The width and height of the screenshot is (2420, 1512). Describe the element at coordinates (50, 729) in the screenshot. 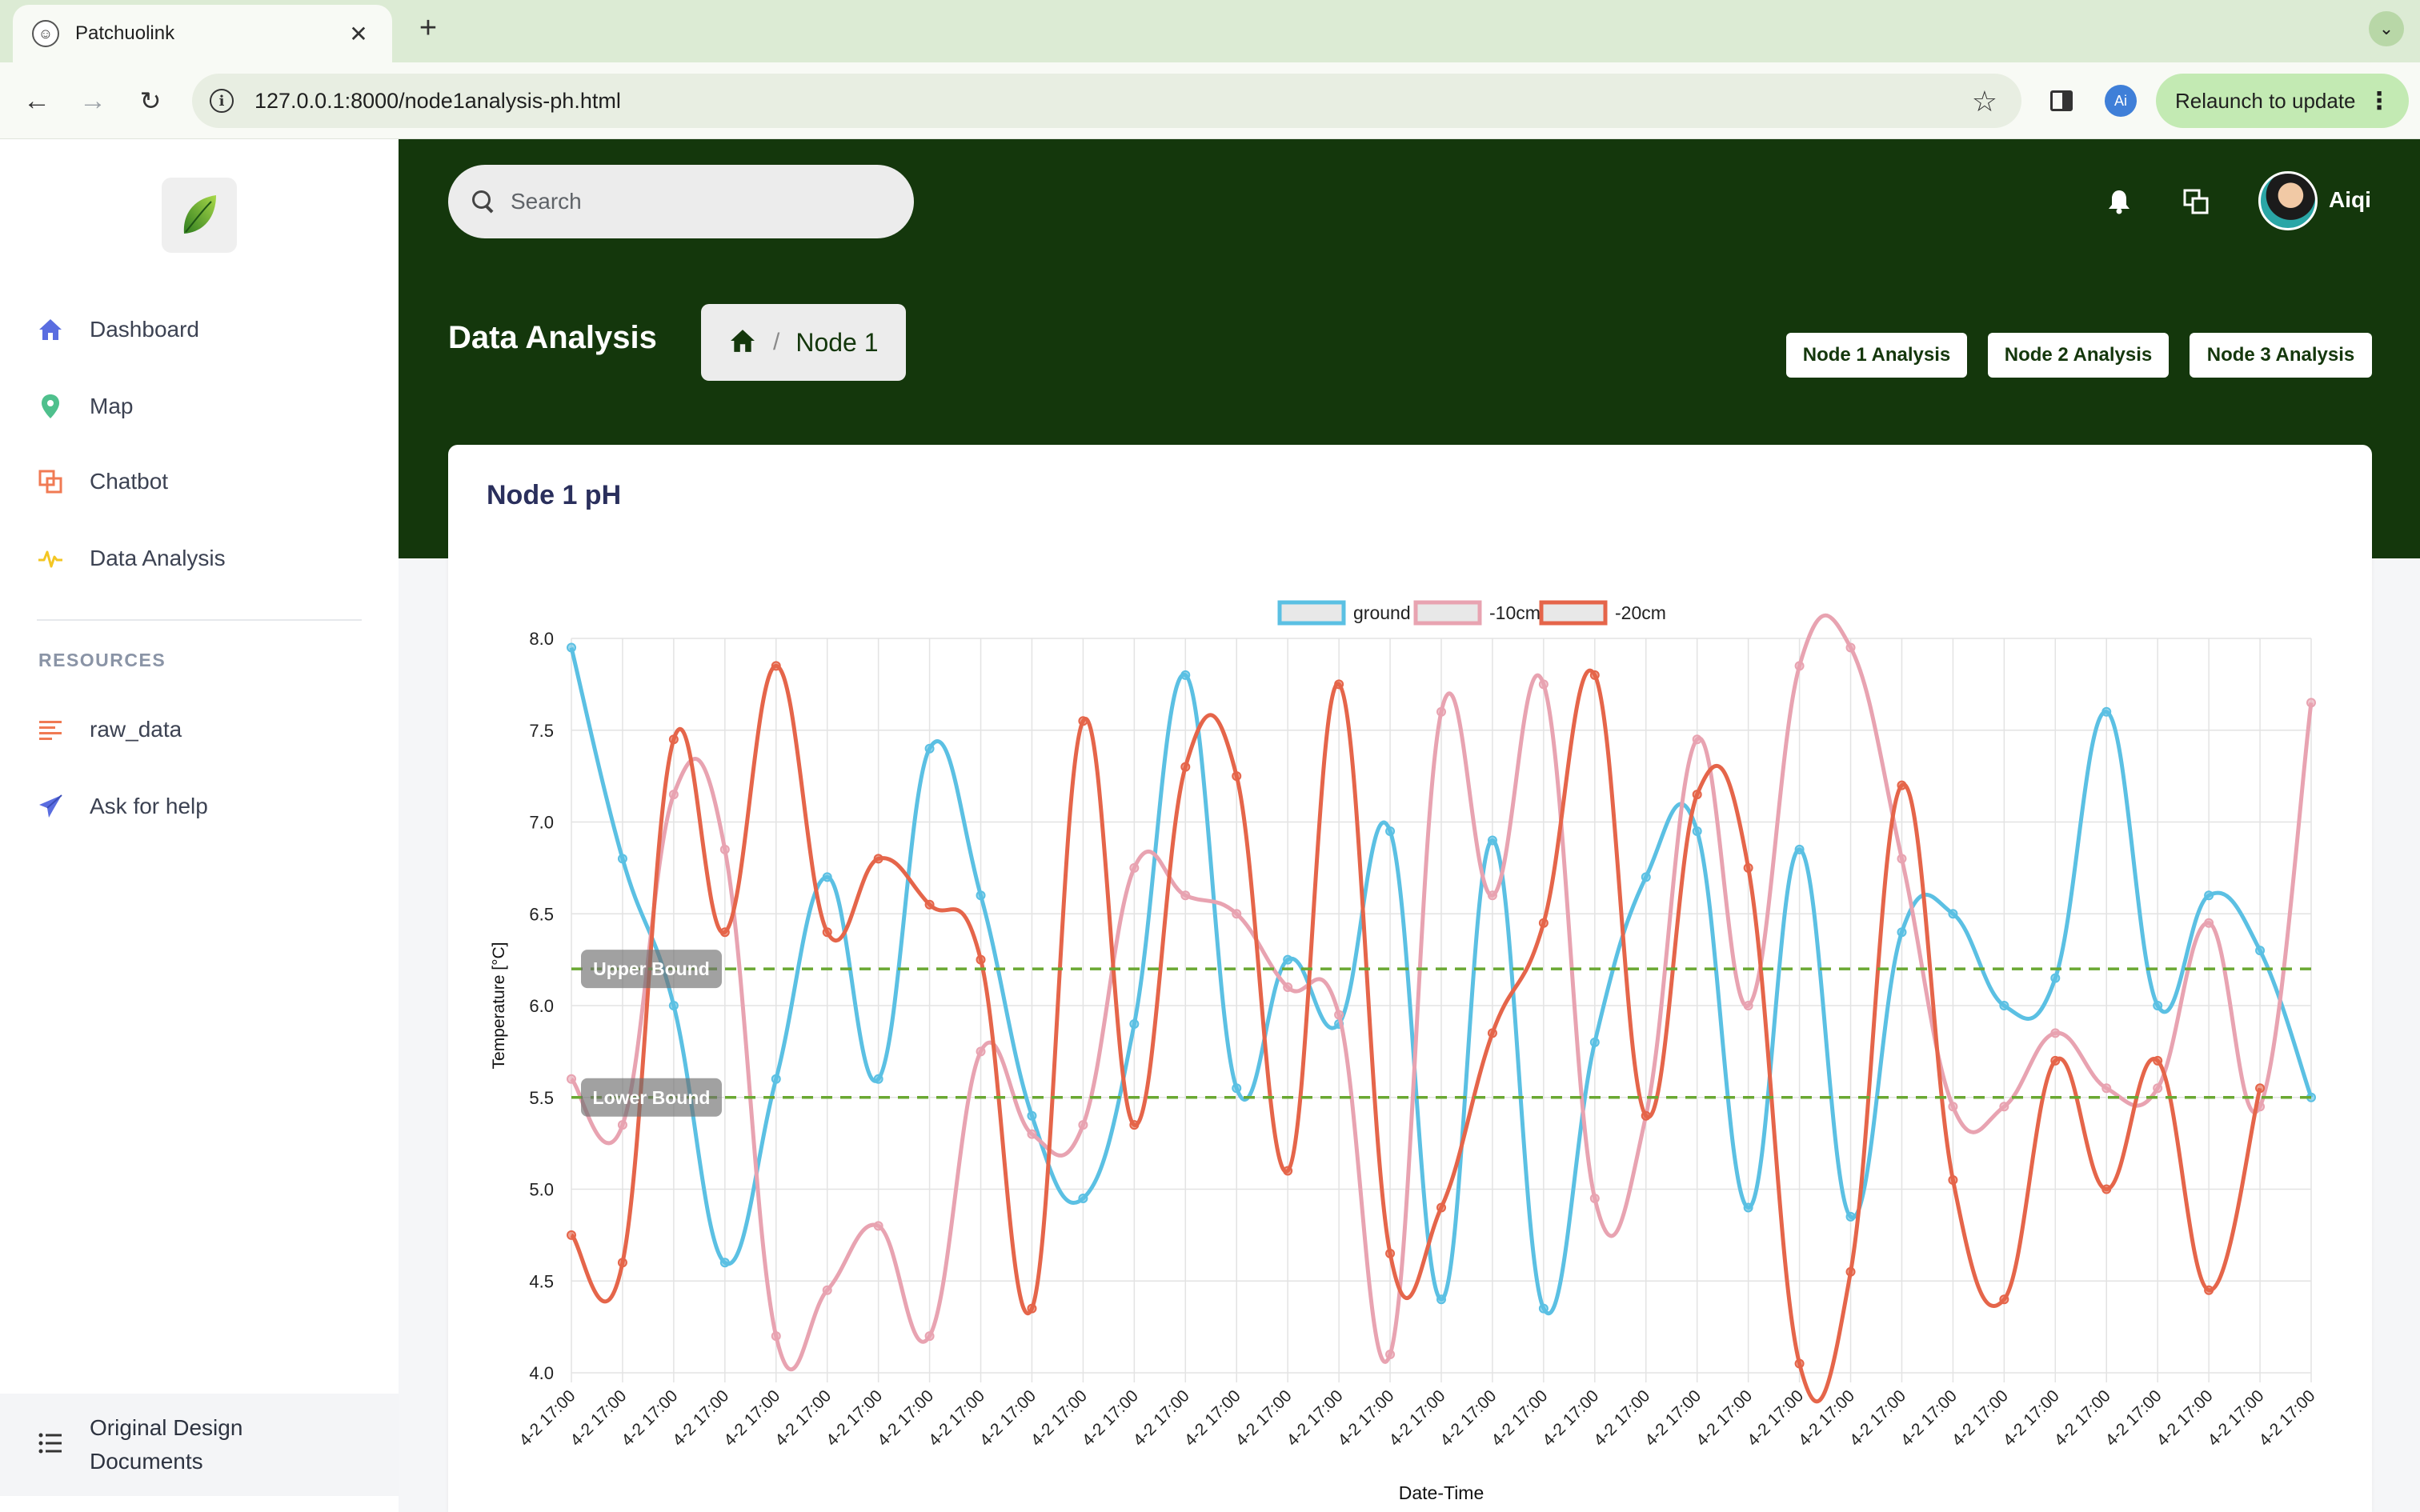

I see `list-lines-icon` at that location.